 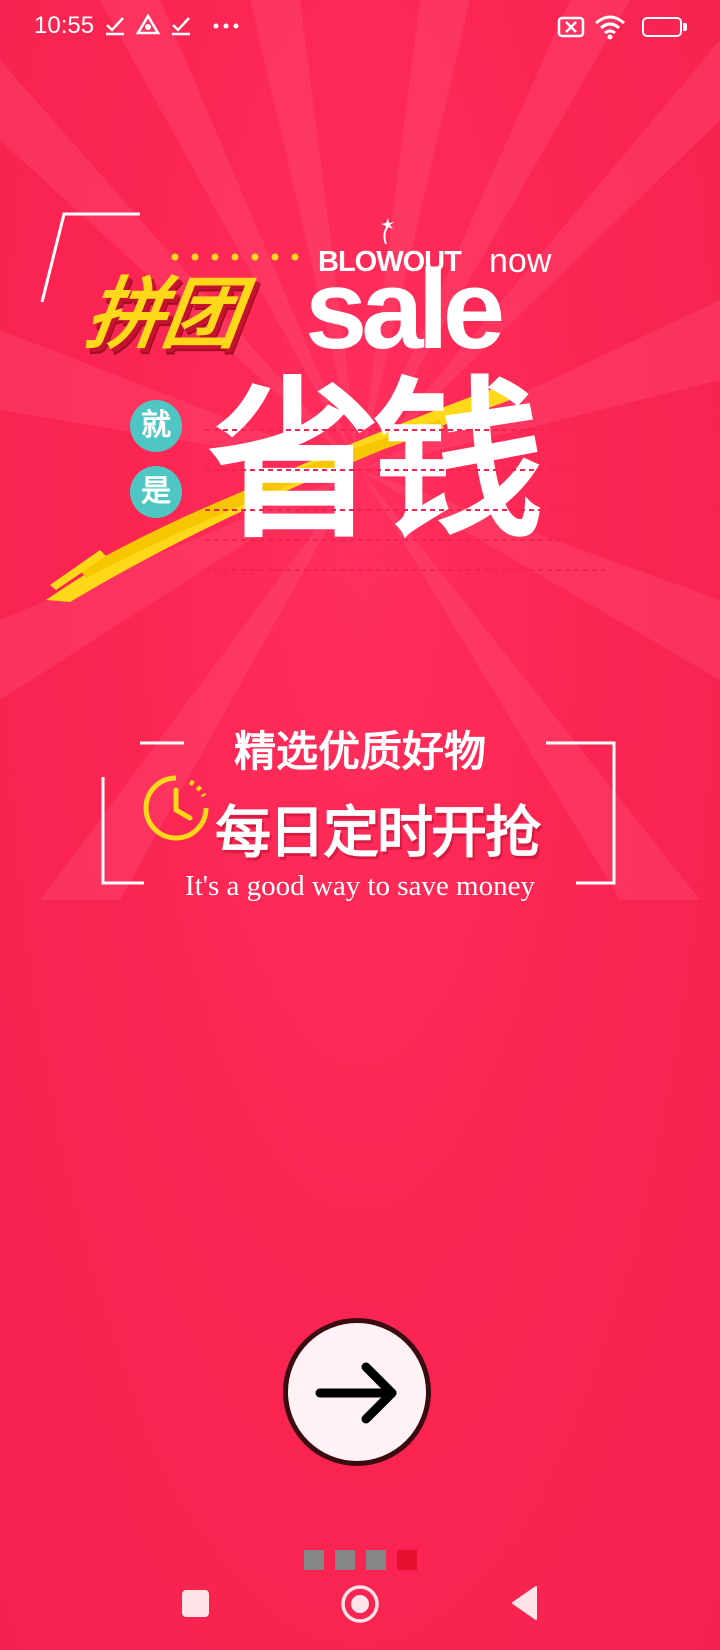 What do you see at coordinates (387, 231) in the screenshot?
I see `firework-icon` at bounding box center [387, 231].